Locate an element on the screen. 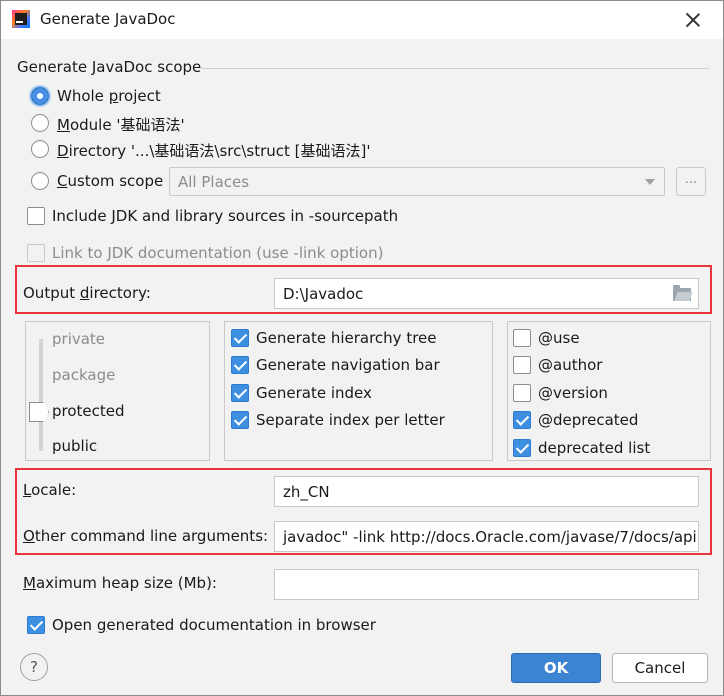 The width and height of the screenshot is (724, 696). include-jdk-checkbox is located at coordinates (36, 216).